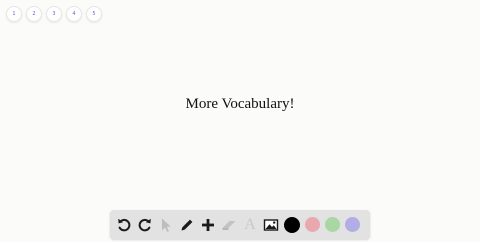 This screenshot has height=242, width=480. I want to click on page-3-button: 3, so click(54, 14).